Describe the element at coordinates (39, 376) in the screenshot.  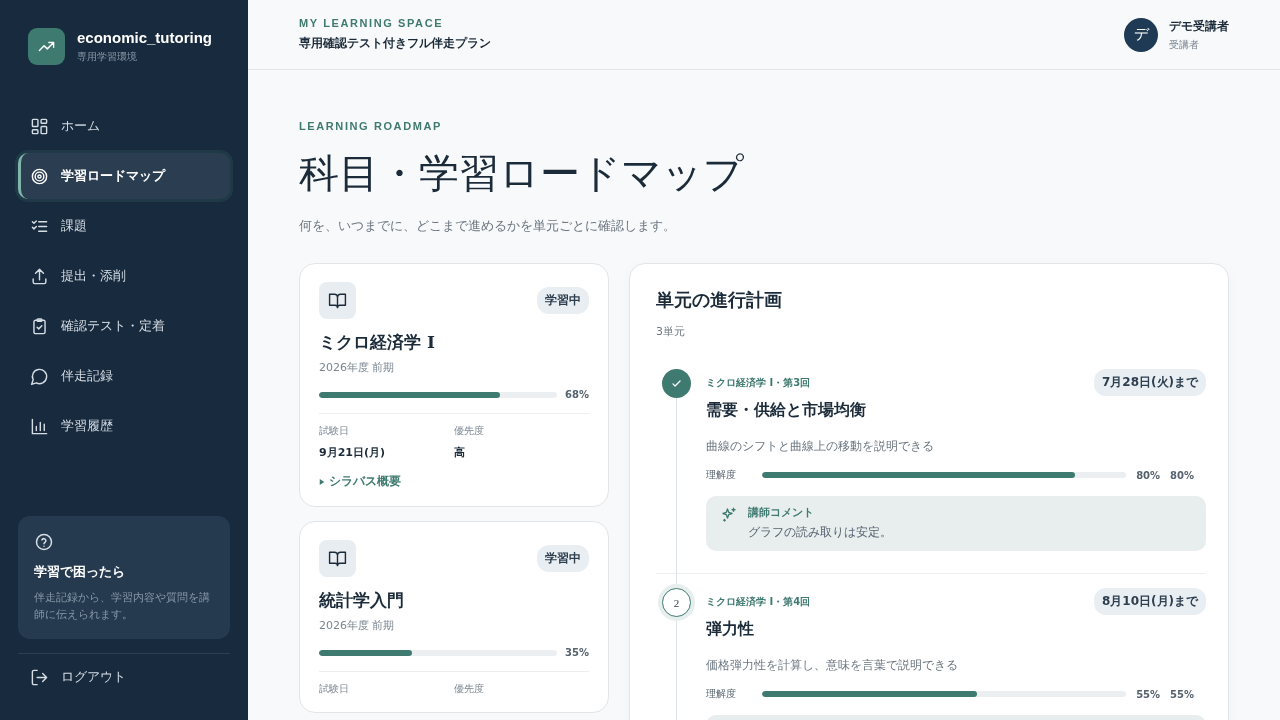
I see `chat-bubble-icon` at that location.